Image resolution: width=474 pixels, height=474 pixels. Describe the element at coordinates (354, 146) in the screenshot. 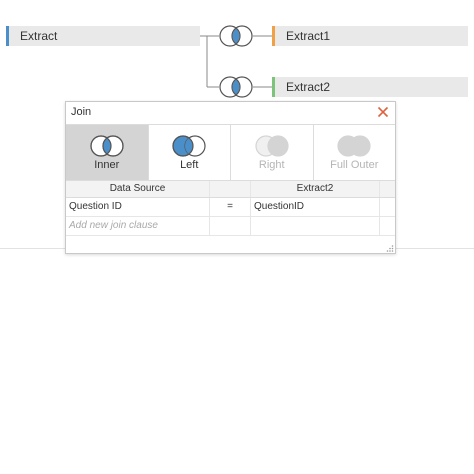

I see `full-outer-join-icon` at that location.